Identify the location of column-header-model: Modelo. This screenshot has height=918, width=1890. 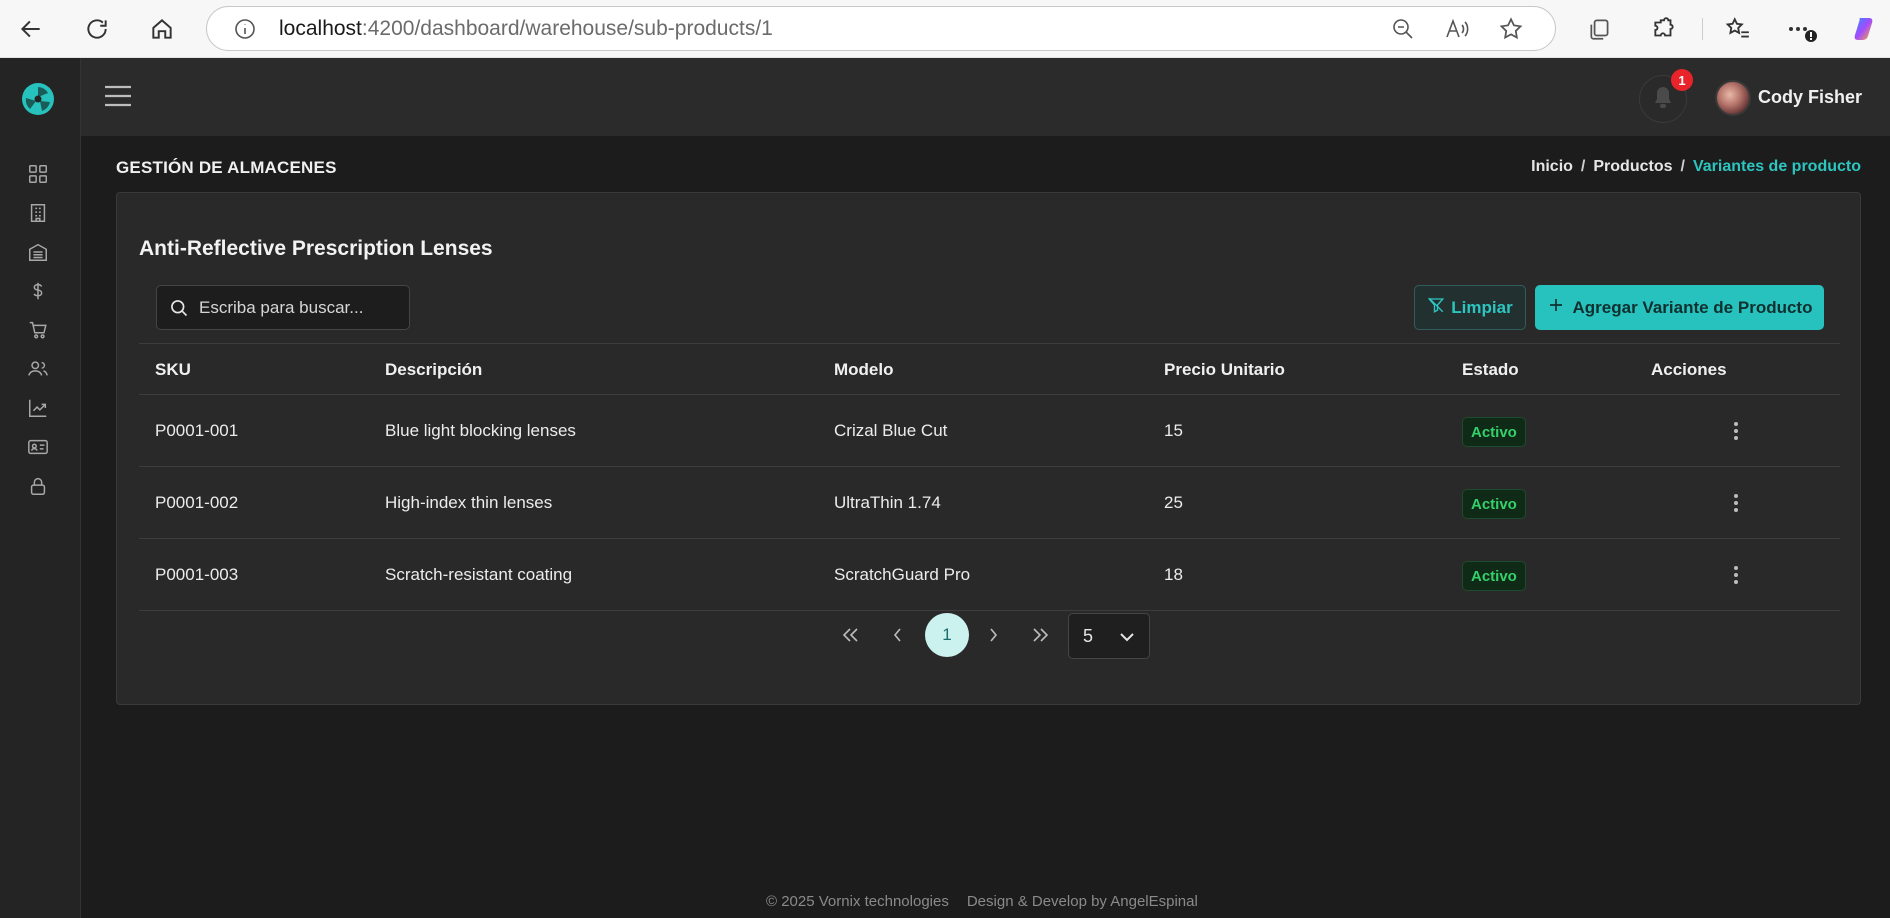
(864, 370).